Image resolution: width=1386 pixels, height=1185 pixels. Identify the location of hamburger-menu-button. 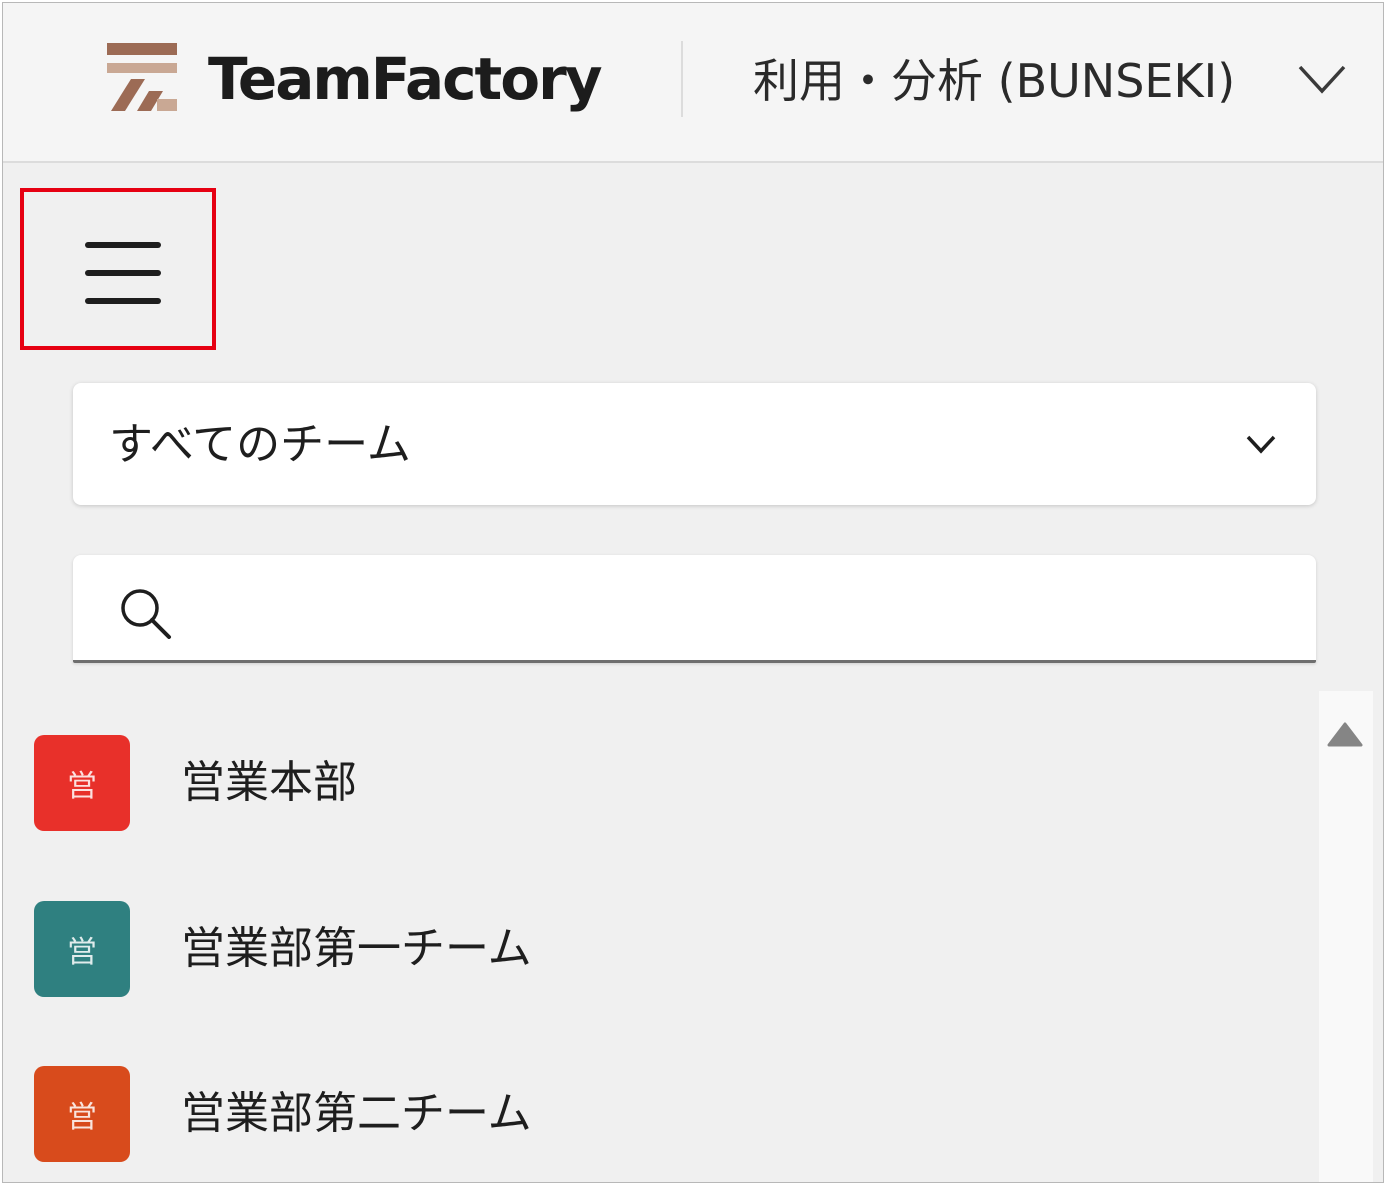
(123, 273).